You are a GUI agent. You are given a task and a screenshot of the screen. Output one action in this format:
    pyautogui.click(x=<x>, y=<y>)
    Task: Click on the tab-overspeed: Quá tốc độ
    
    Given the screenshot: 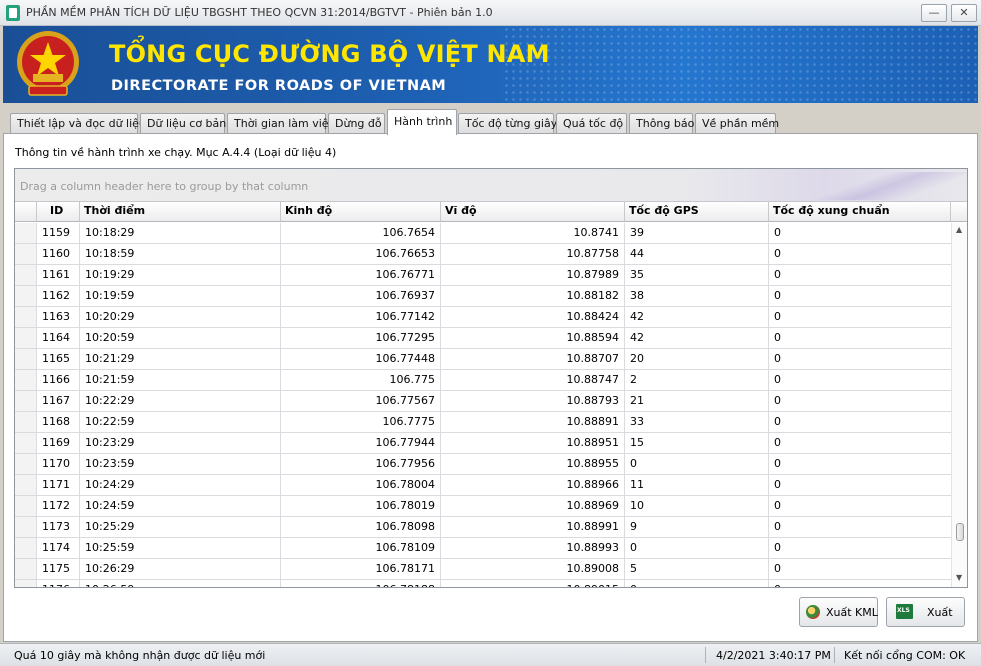 What is the action you would take?
    pyautogui.click(x=591, y=123)
    